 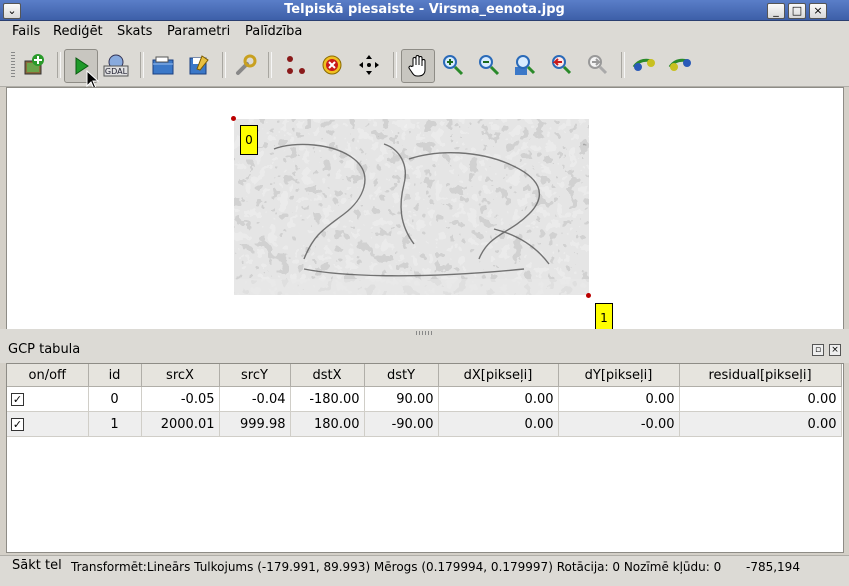 I want to click on gcp-label-0: 0, so click(x=249, y=140).